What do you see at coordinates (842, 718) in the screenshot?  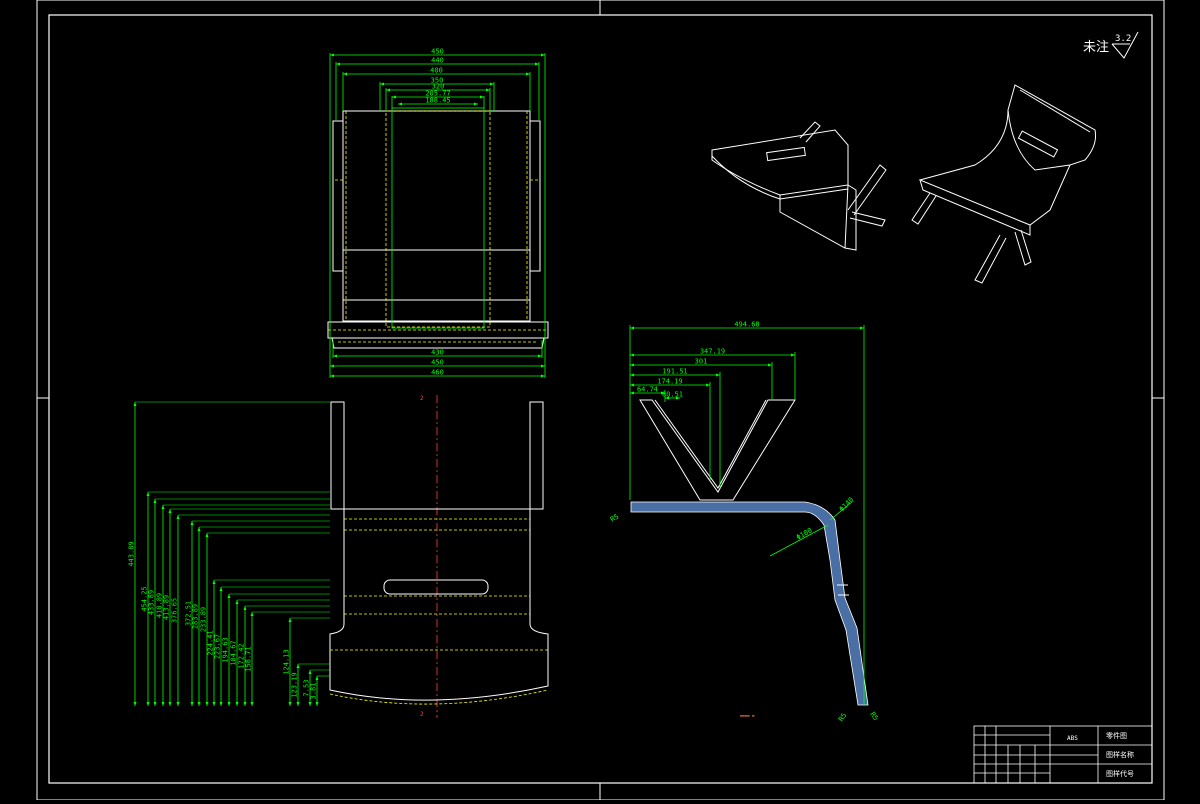 I see `radius-label-bottom-1: R5` at bounding box center [842, 718].